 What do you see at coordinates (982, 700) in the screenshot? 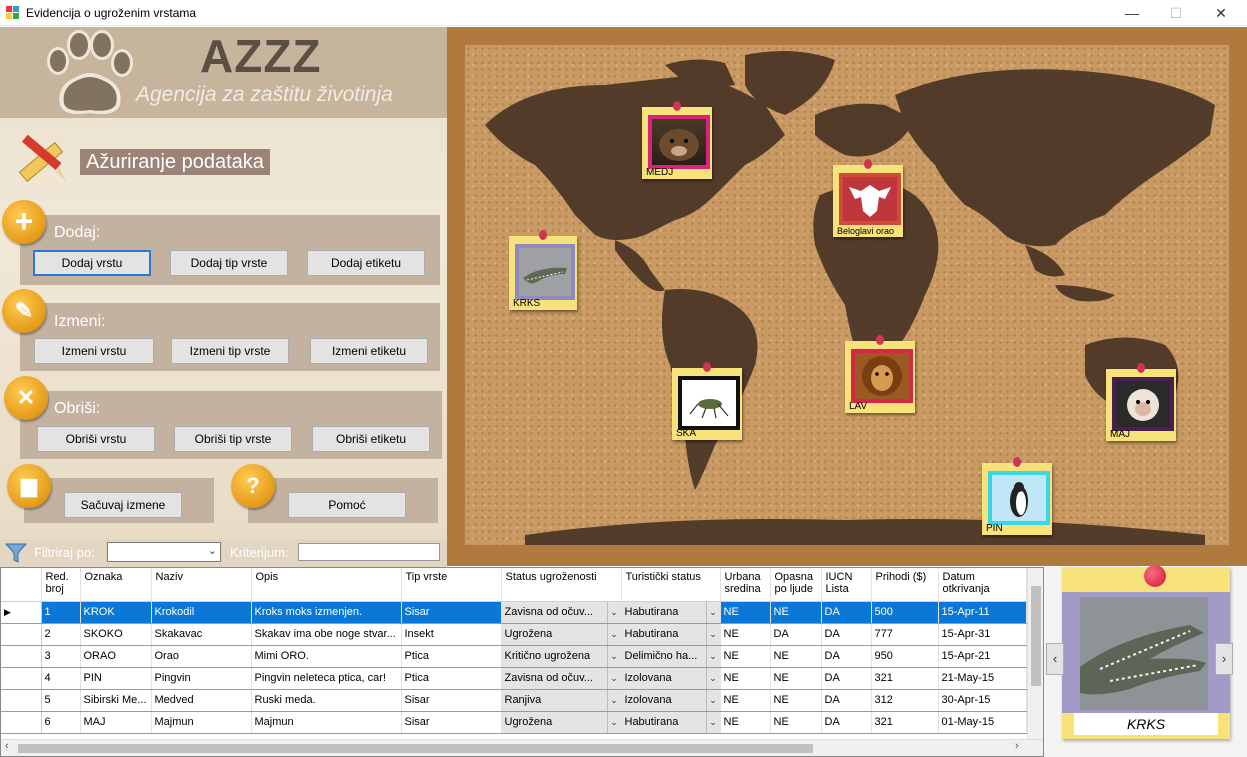
I see `table-cell: 30-Apr-15` at bounding box center [982, 700].